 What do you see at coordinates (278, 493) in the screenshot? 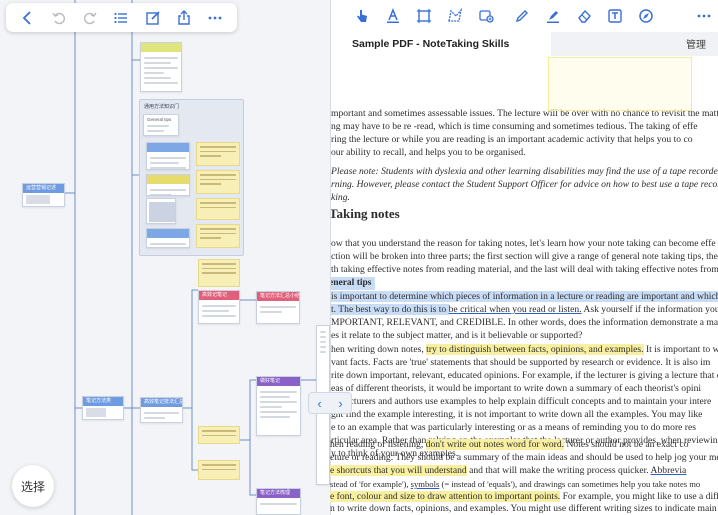
I see `purple-node-title: 笔记方法梳理` at bounding box center [278, 493].